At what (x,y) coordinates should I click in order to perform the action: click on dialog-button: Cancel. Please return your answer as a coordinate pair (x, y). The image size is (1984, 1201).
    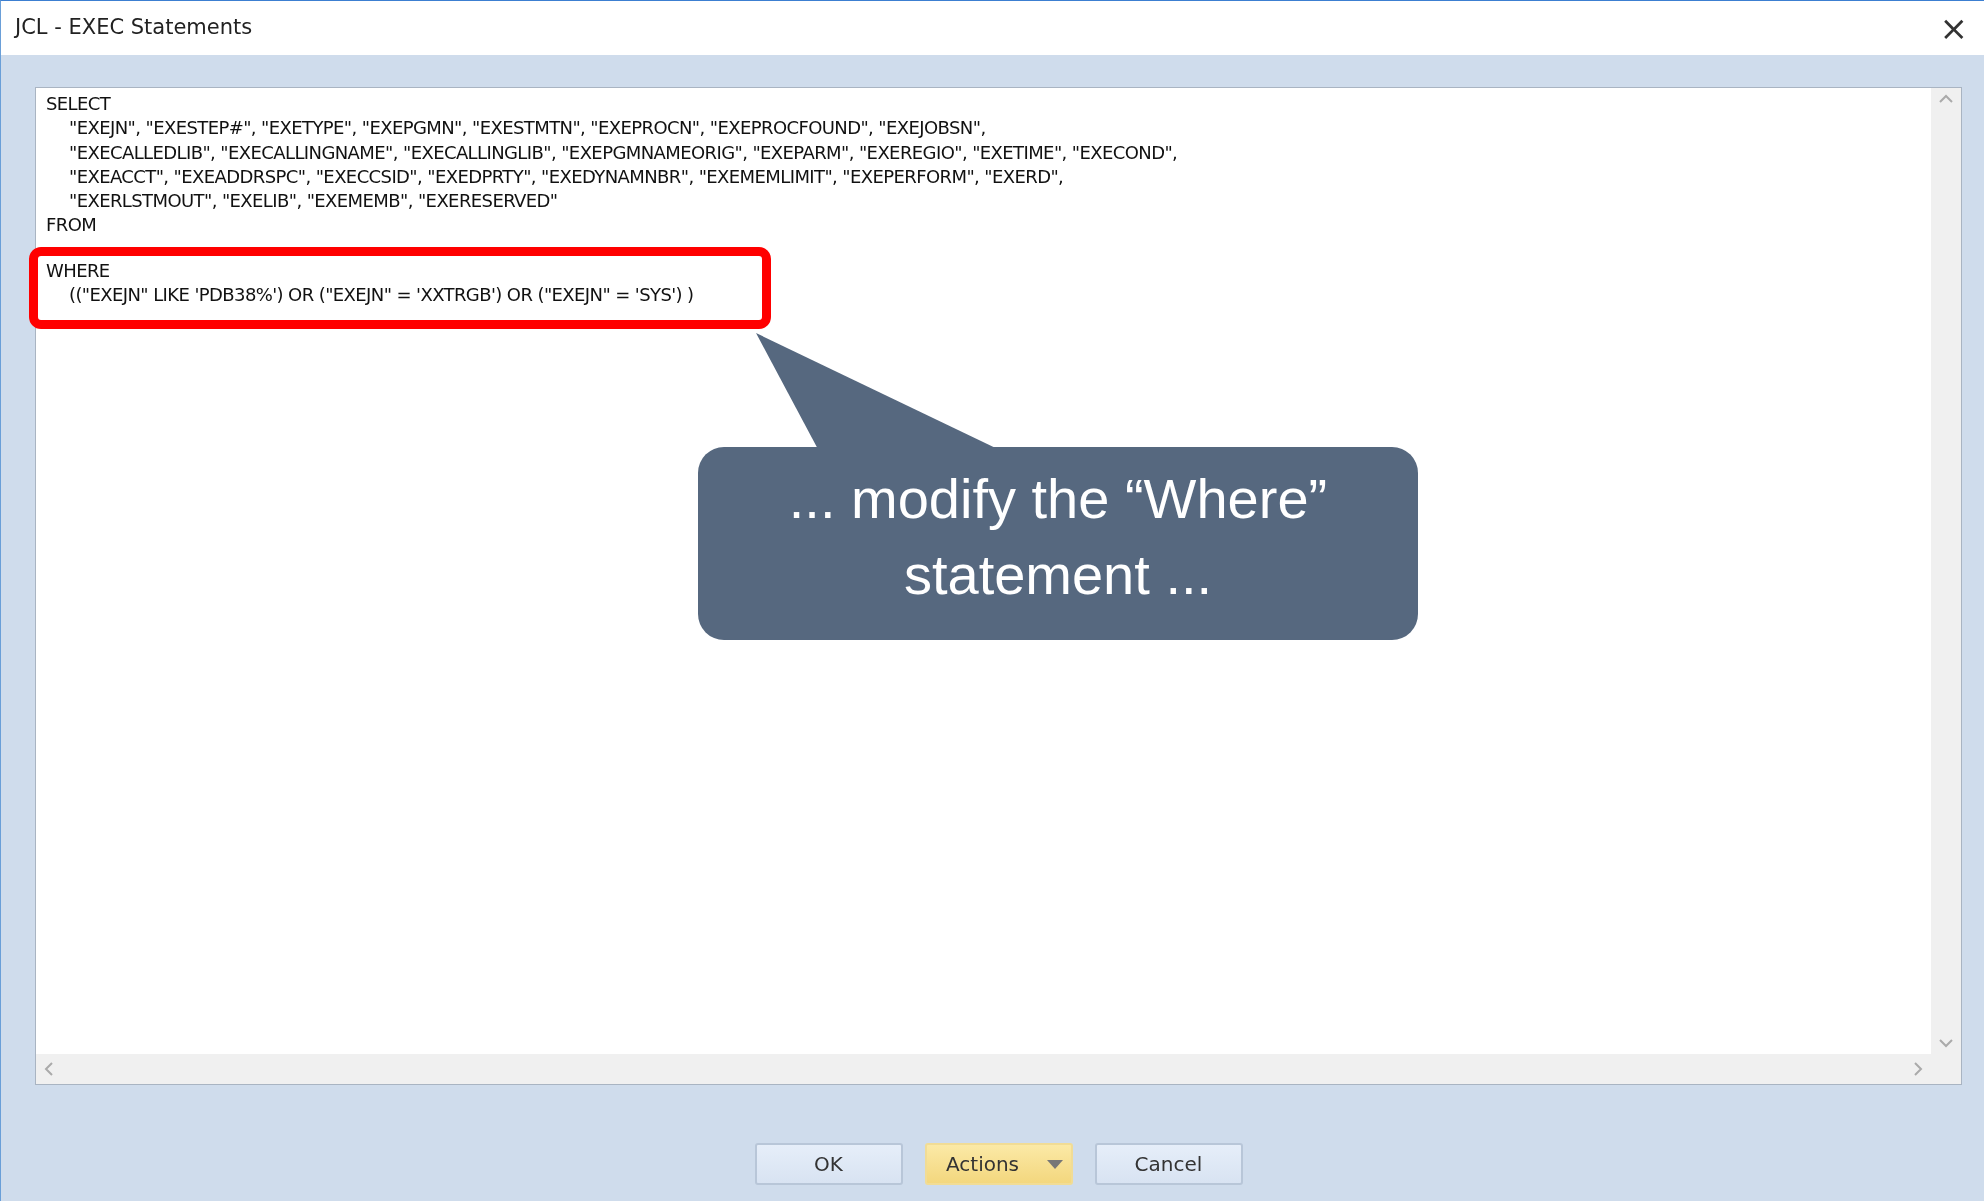
    Looking at the image, I should click on (1168, 1164).